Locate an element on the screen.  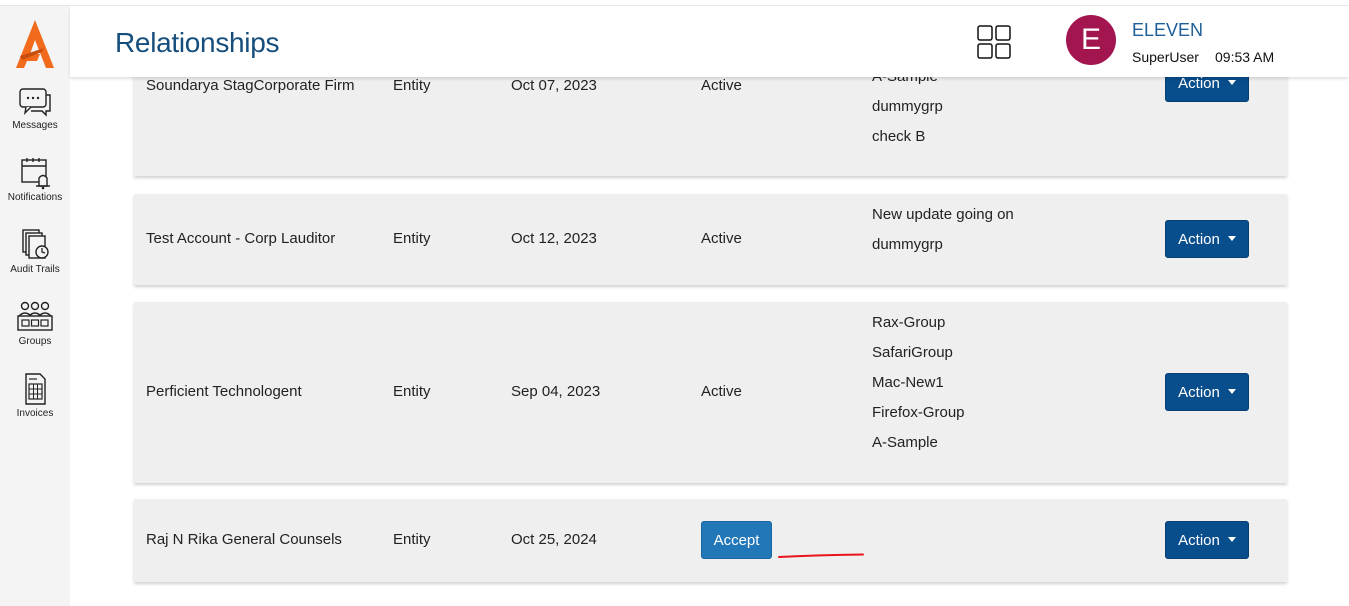
group-list: A-Sample dummygrp check B is located at coordinates (907, 114).